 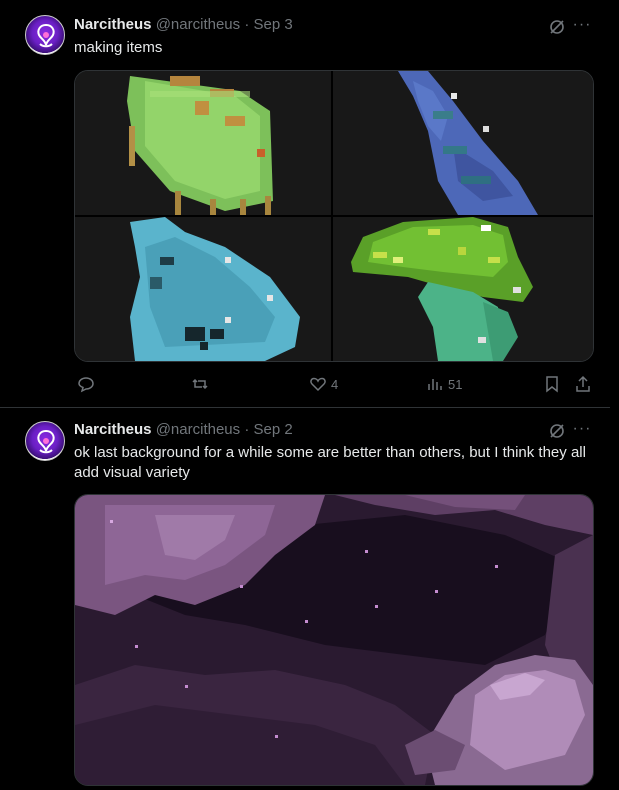 I want to click on reply-icon, so click(x=86, y=385).